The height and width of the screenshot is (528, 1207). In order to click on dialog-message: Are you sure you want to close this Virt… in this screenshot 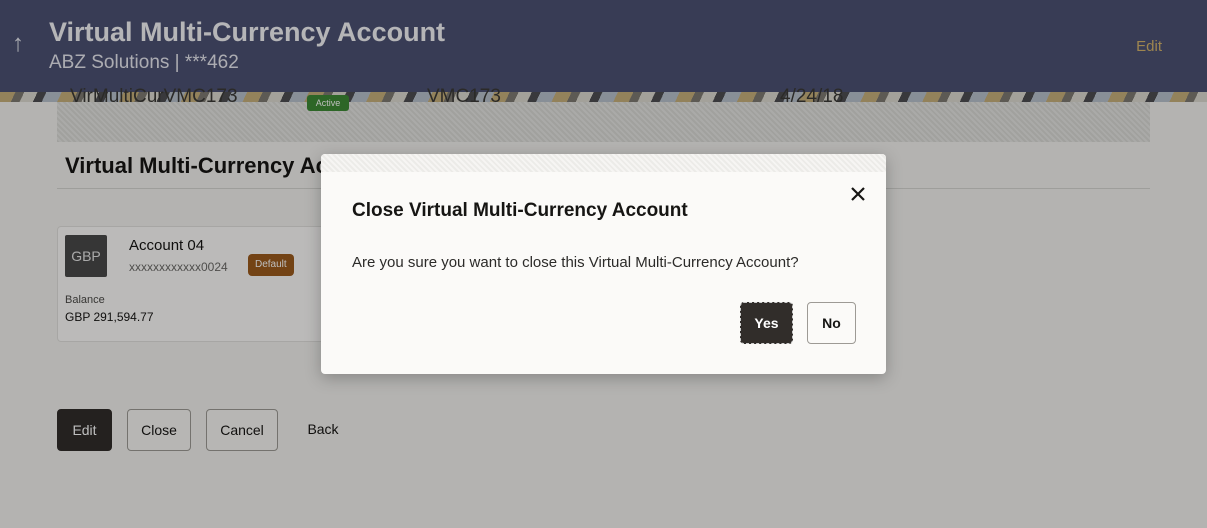, I will do `click(575, 262)`.